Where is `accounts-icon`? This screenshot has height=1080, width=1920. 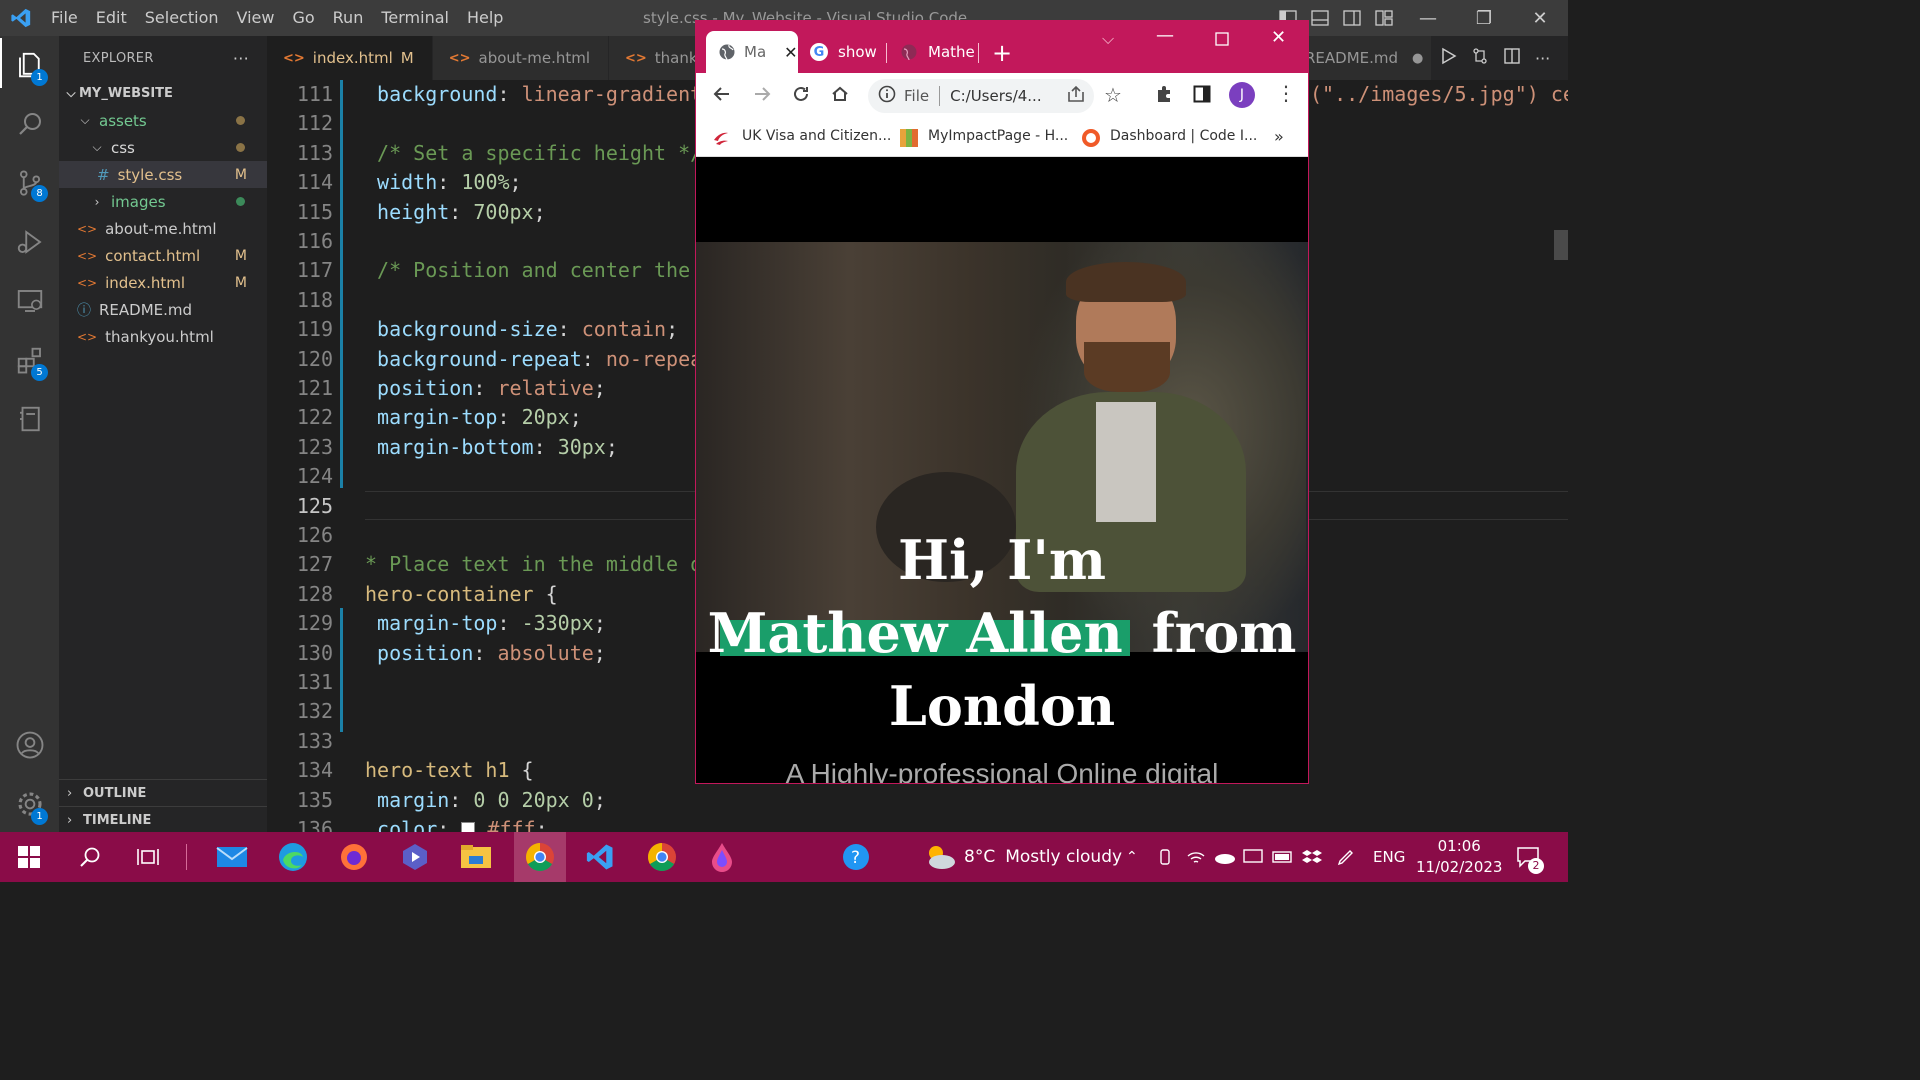
accounts-icon is located at coordinates (29, 745).